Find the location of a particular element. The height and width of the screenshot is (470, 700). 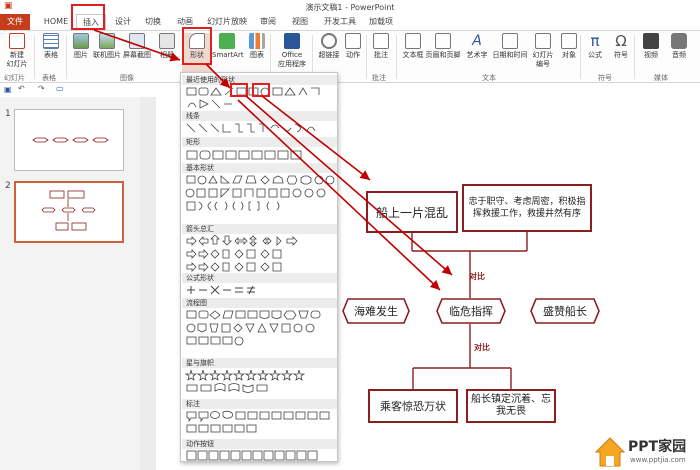

group-label-tables: 表格 is located at coordinates (49, 78).